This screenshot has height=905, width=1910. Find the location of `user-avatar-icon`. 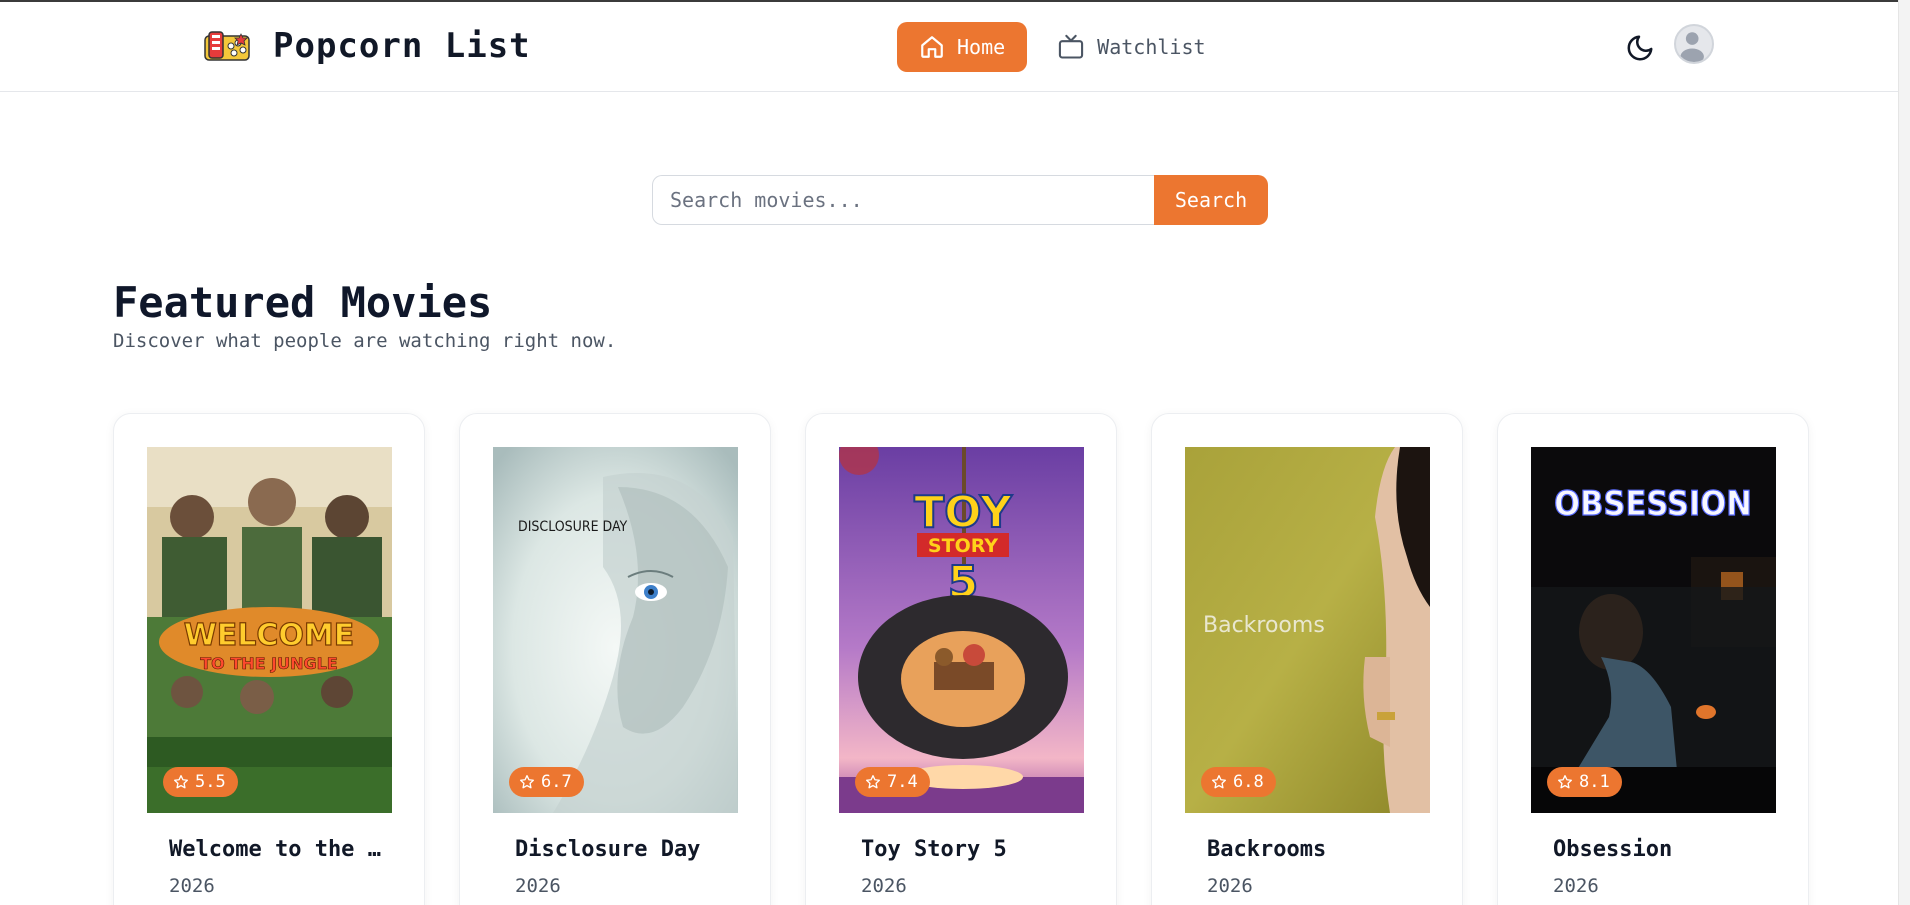

user-avatar-icon is located at coordinates (1692, 47).